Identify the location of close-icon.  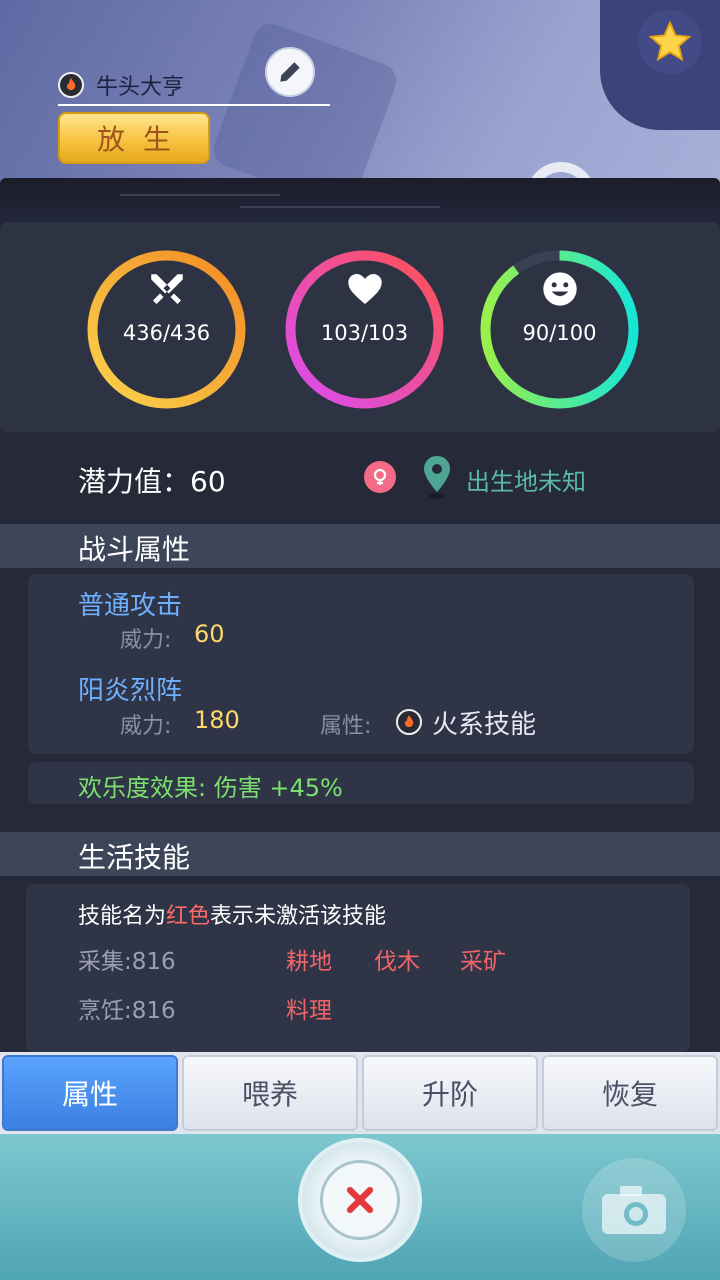
(360, 1200).